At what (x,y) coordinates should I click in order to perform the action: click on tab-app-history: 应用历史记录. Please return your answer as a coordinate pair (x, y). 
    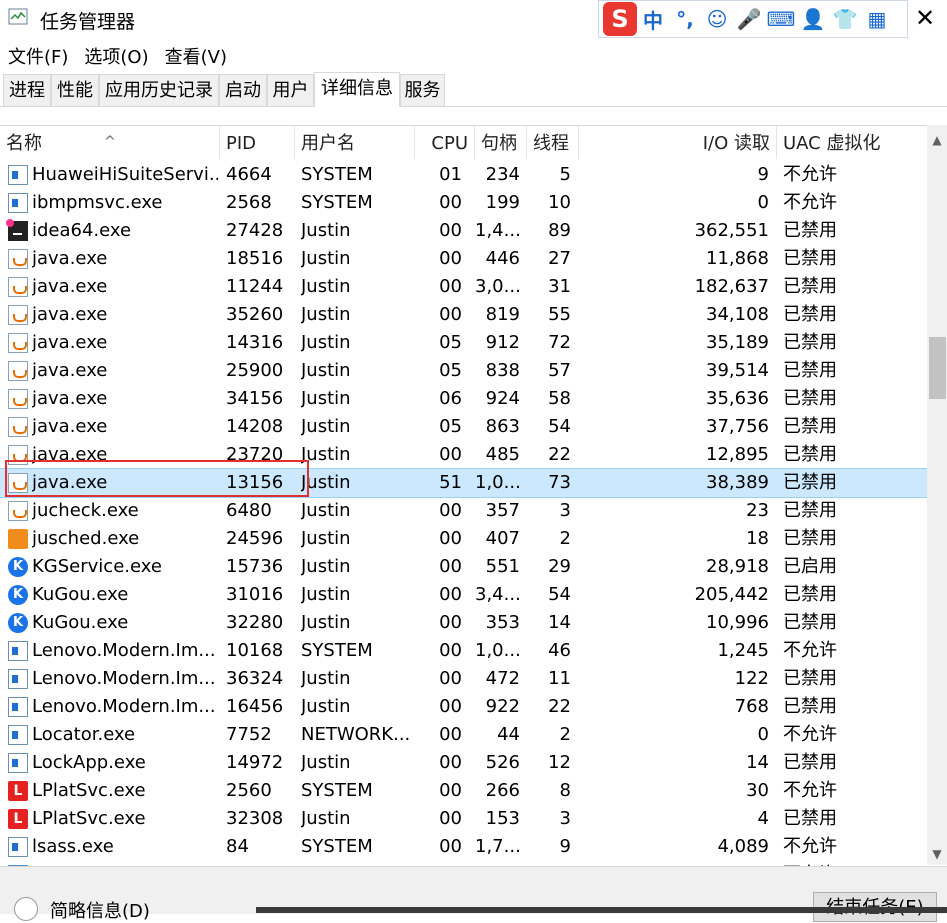
    Looking at the image, I should click on (159, 90).